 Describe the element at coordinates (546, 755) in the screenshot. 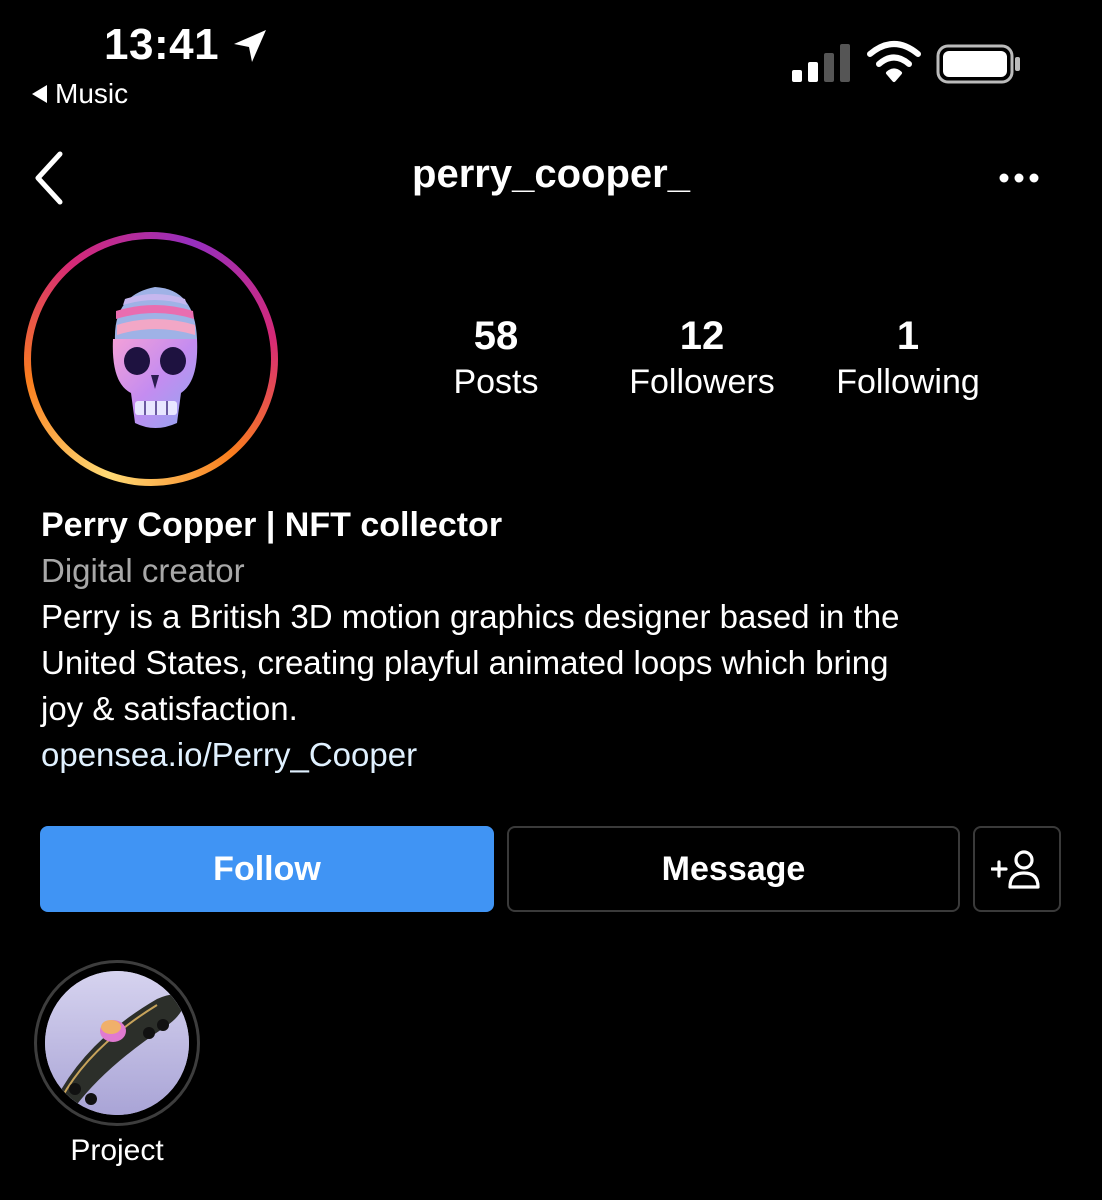

I see `profile-link: opensea.io/Perry_Cooper` at that location.